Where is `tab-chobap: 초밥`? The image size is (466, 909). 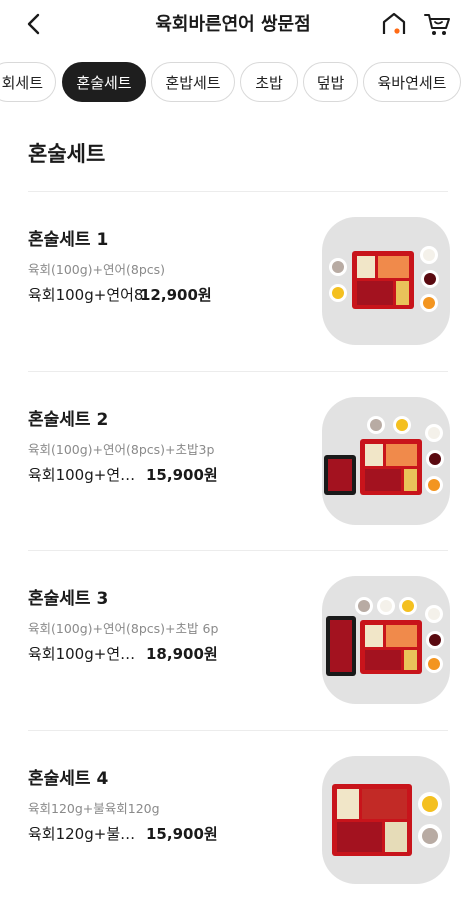
tab-chobap: 초밥 is located at coordinates (269, 82).